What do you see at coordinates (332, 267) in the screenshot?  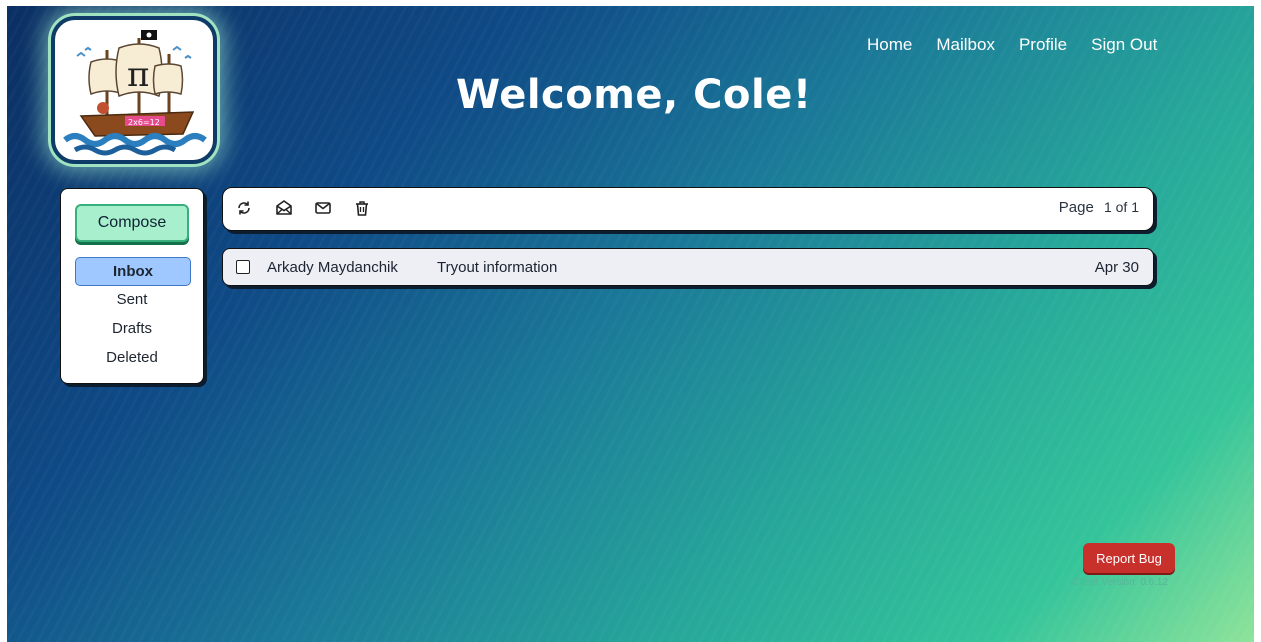 I see `message-sender: Arkady Maydanchik` at bounding box center [332, 267].